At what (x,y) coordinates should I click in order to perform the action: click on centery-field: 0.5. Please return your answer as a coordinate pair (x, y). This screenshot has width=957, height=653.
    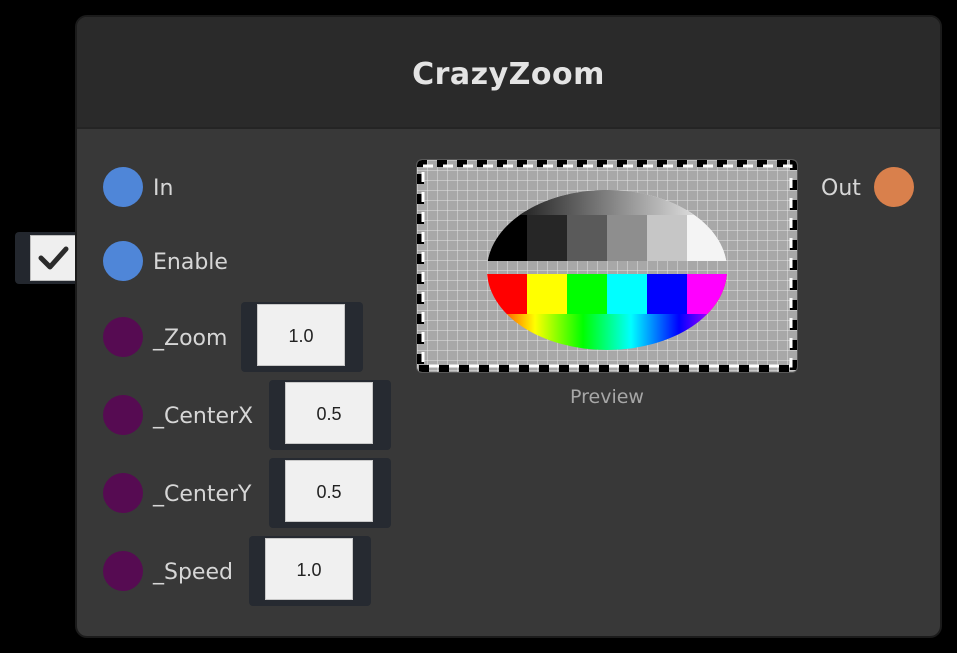
    Looking at the image, I should click on (329, 491).